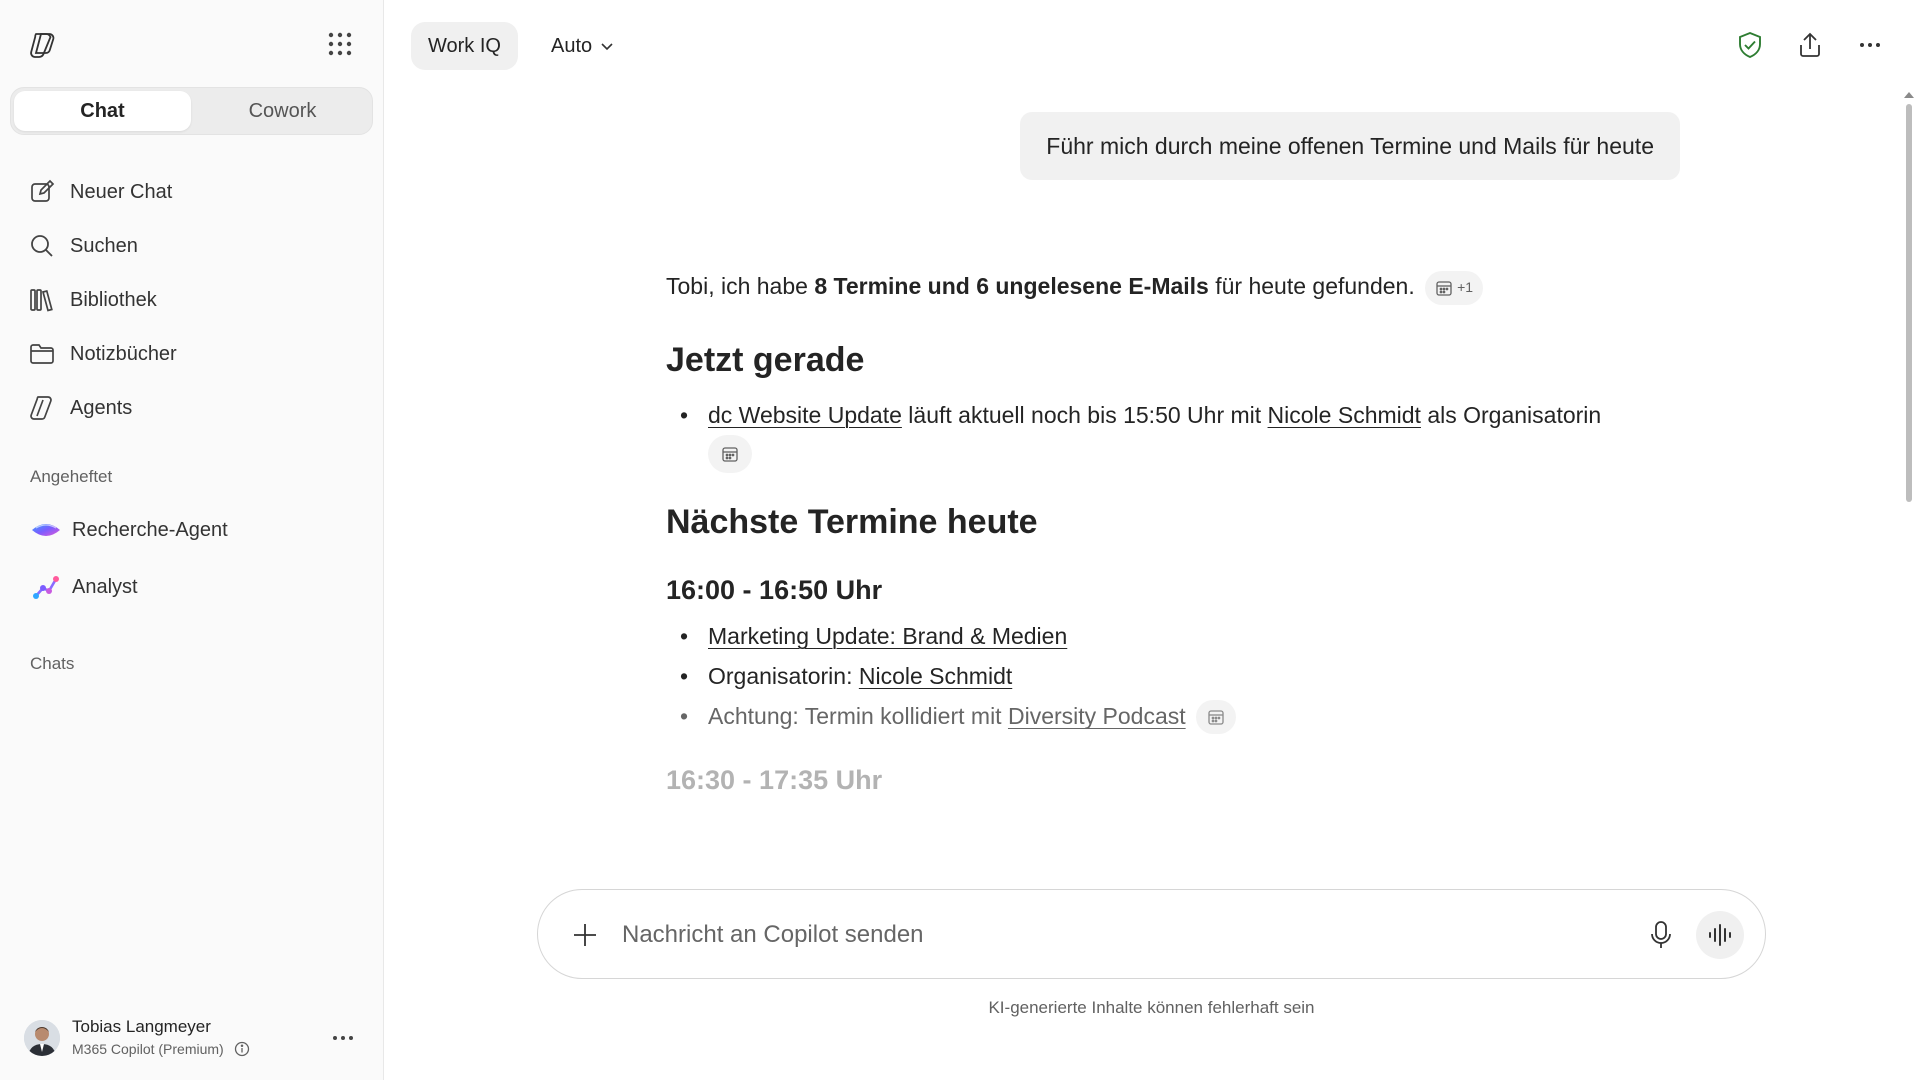 Image resolution: width=1920 pixels, height=1080 pixels. What do you see at coordinates (607, 46) in the screenshot?
I see `chevron-down-icon` at bounding box center [607, 46].